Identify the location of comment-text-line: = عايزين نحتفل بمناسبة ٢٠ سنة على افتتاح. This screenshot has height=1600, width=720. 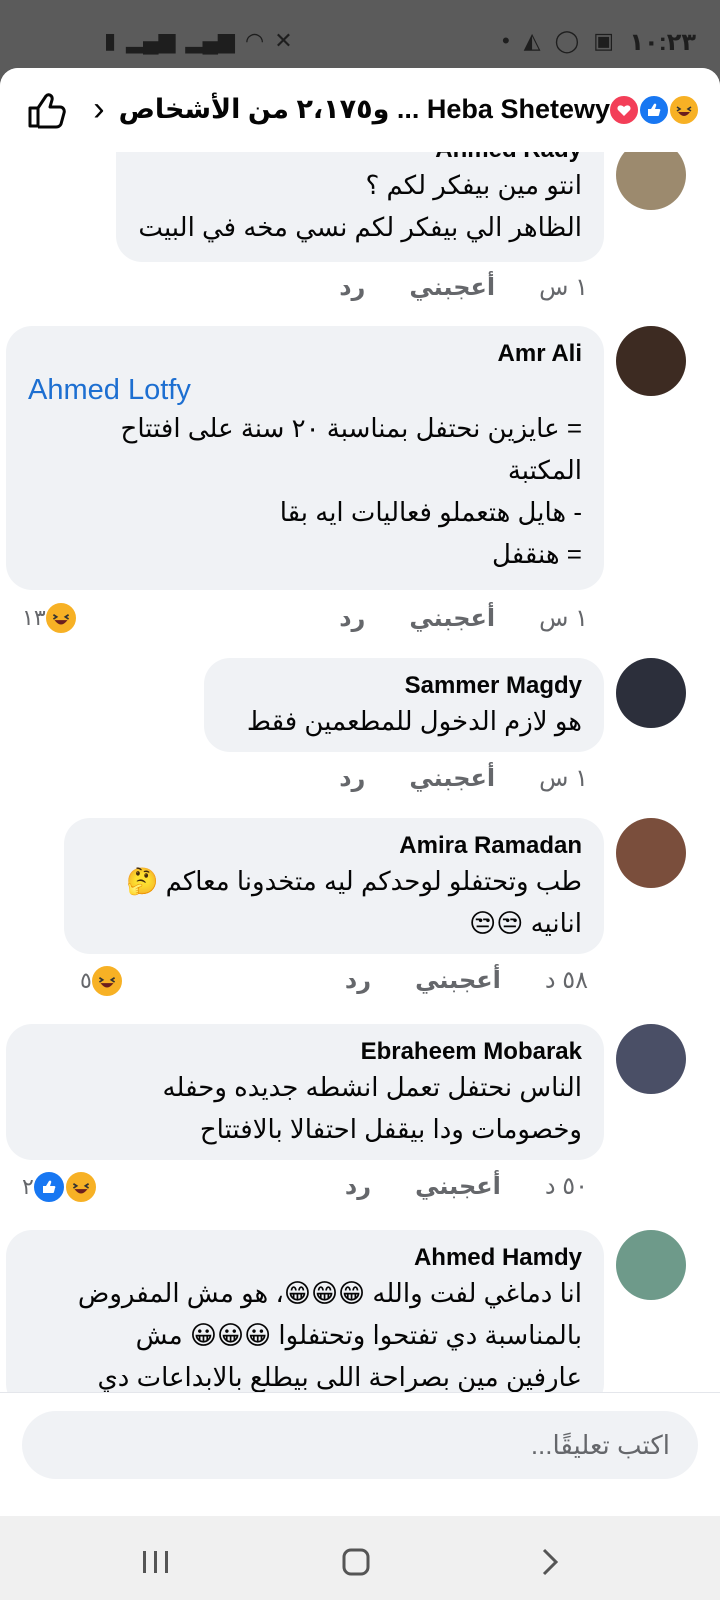
(351, 428).